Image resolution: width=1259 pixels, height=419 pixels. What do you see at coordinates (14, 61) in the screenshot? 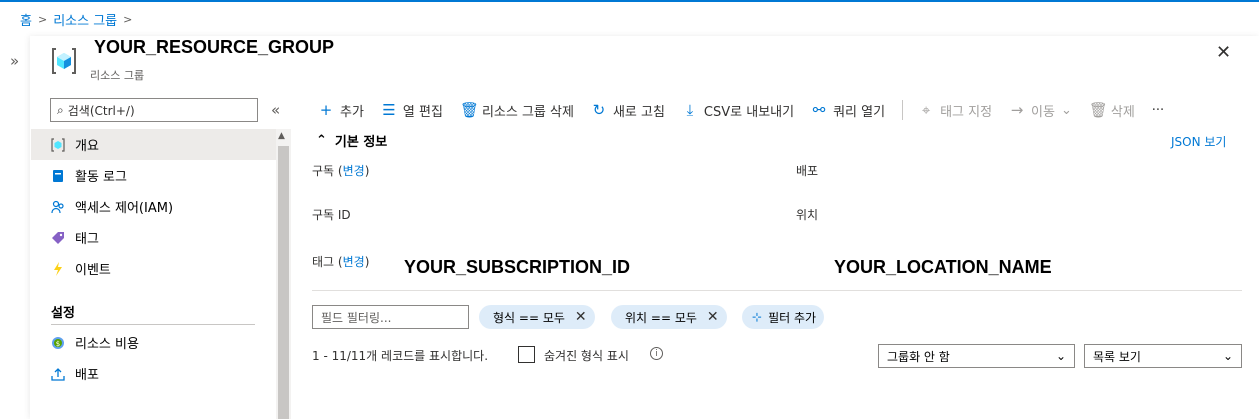
I see `expand-menu-icon: »` at bounding box center [14, 61].